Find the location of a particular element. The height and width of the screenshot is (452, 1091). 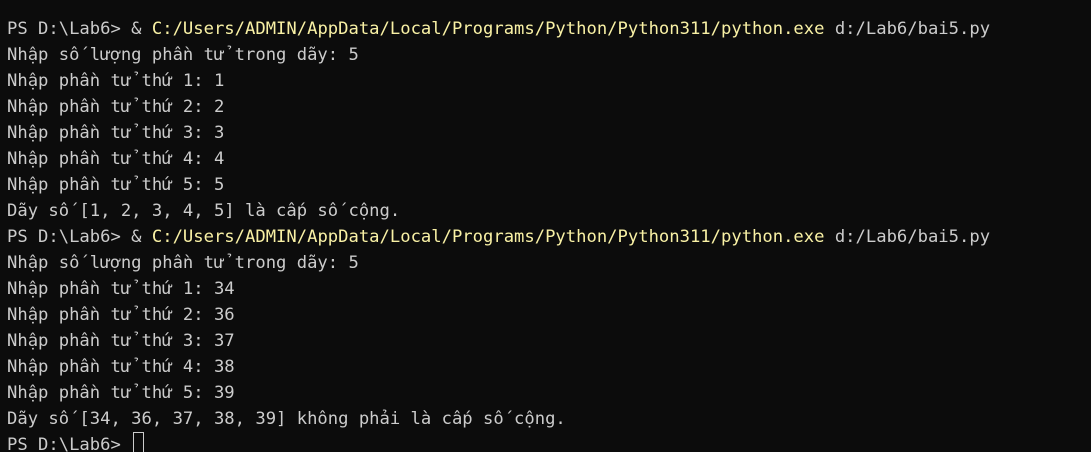

prompt: PS D:\Lab6> is located at coordinates (69, 443).